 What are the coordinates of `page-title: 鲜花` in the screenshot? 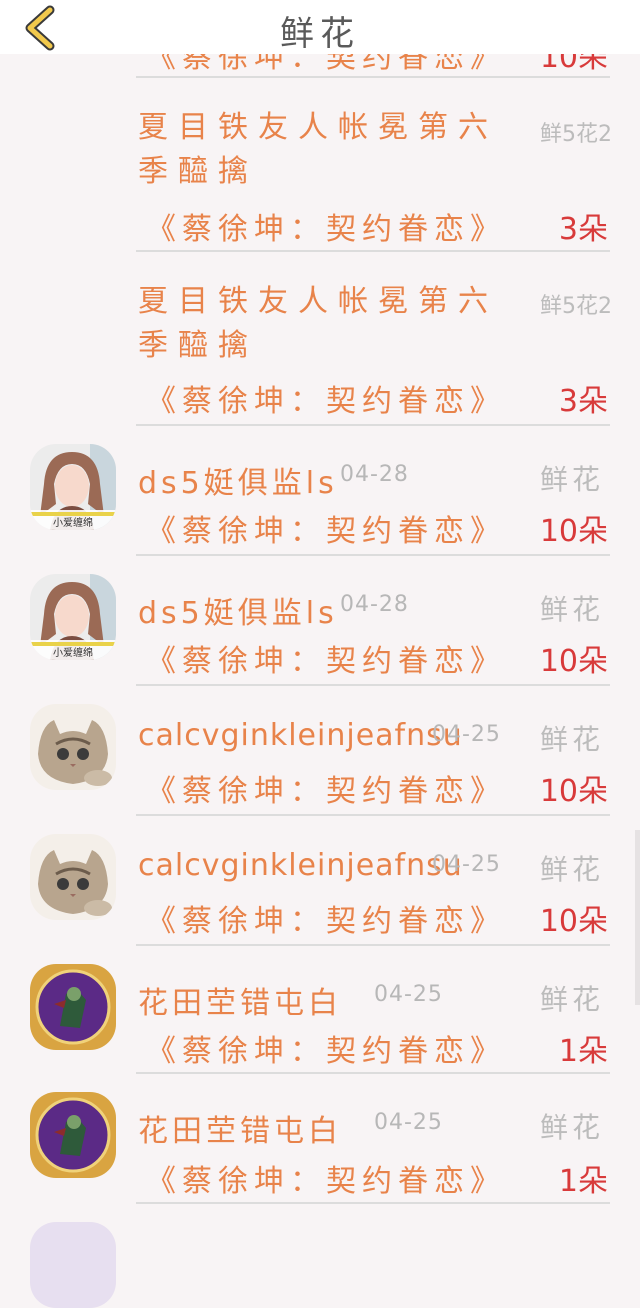 It's located at (320, 34).